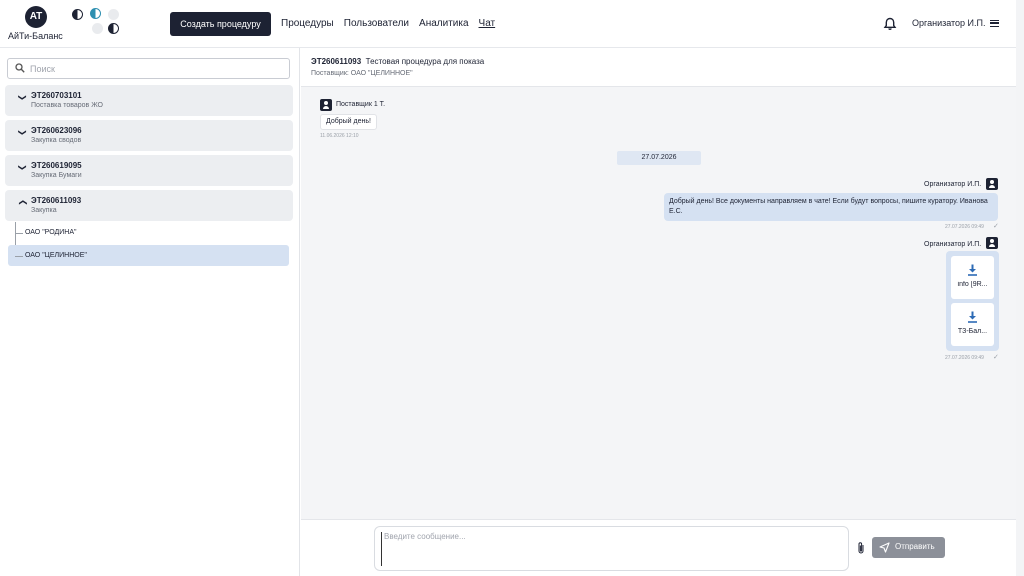  I want to click on search-input, so click(155, 69).